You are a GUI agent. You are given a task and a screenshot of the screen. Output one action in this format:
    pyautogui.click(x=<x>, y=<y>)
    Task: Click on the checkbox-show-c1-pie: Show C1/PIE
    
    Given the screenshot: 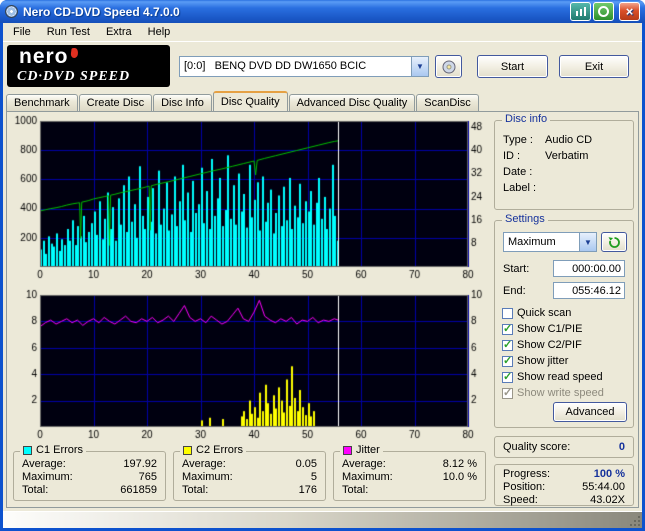 What is the action you would take?
    pyautogui.click(x=565, y=329)
    